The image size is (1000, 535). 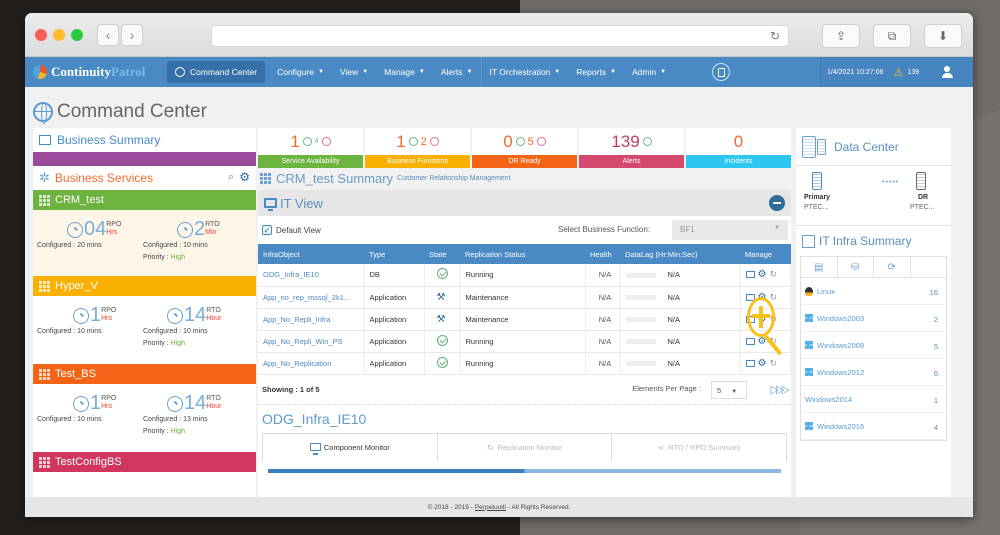 What do you see at coordinates (311, 275) in the screenshot?
I see `infra-object-link: ODG_Infra_IE10` at bounding box center [311, 275].